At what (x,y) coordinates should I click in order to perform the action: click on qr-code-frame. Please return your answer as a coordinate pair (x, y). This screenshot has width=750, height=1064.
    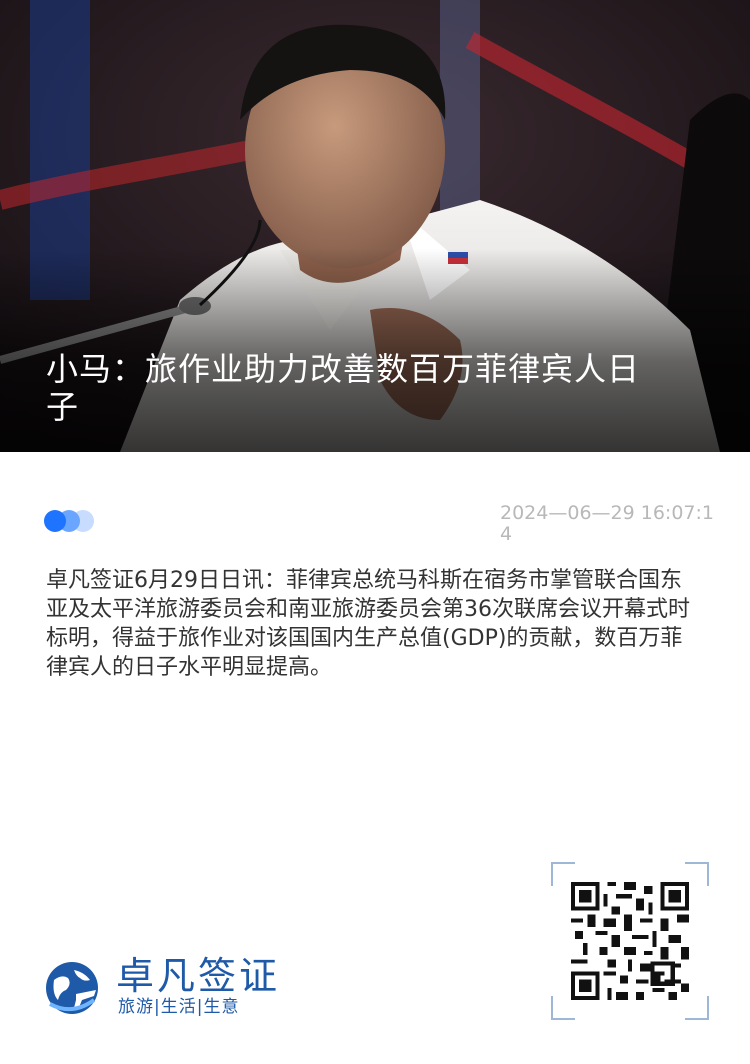
    Looking at the image, I should click on (630, 941).